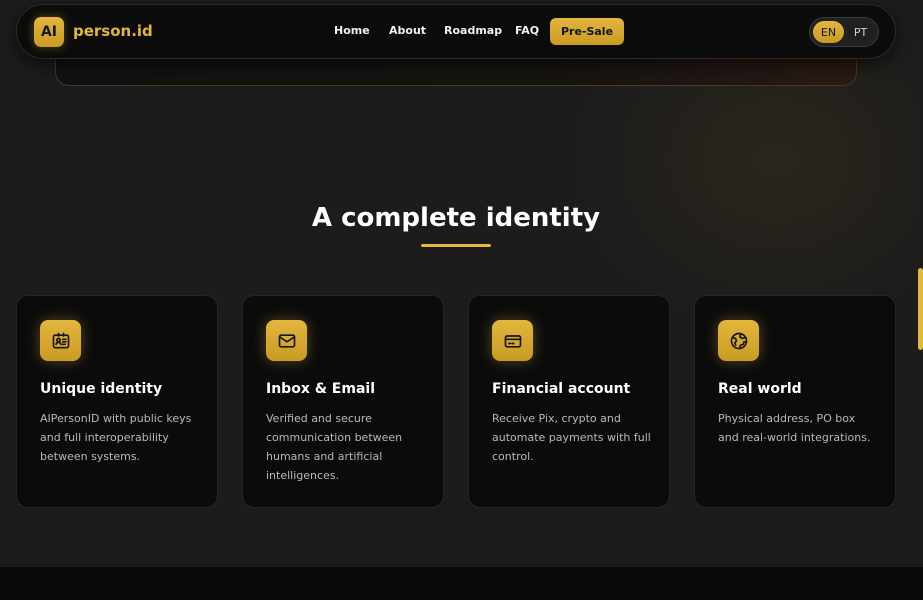 The height and width of the screenshot is (600, 923). I want to click on card-title: Financial account, so click(561, 389).